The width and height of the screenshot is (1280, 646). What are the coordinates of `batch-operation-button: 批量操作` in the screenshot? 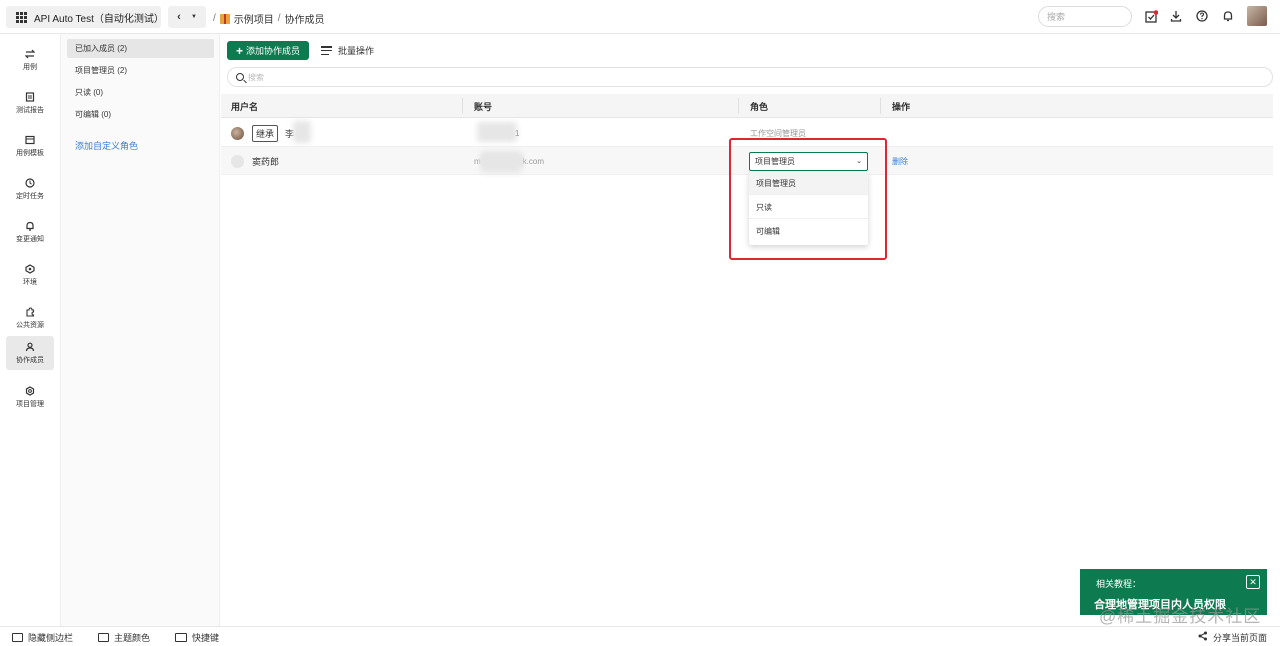 It's located at (347, 50).